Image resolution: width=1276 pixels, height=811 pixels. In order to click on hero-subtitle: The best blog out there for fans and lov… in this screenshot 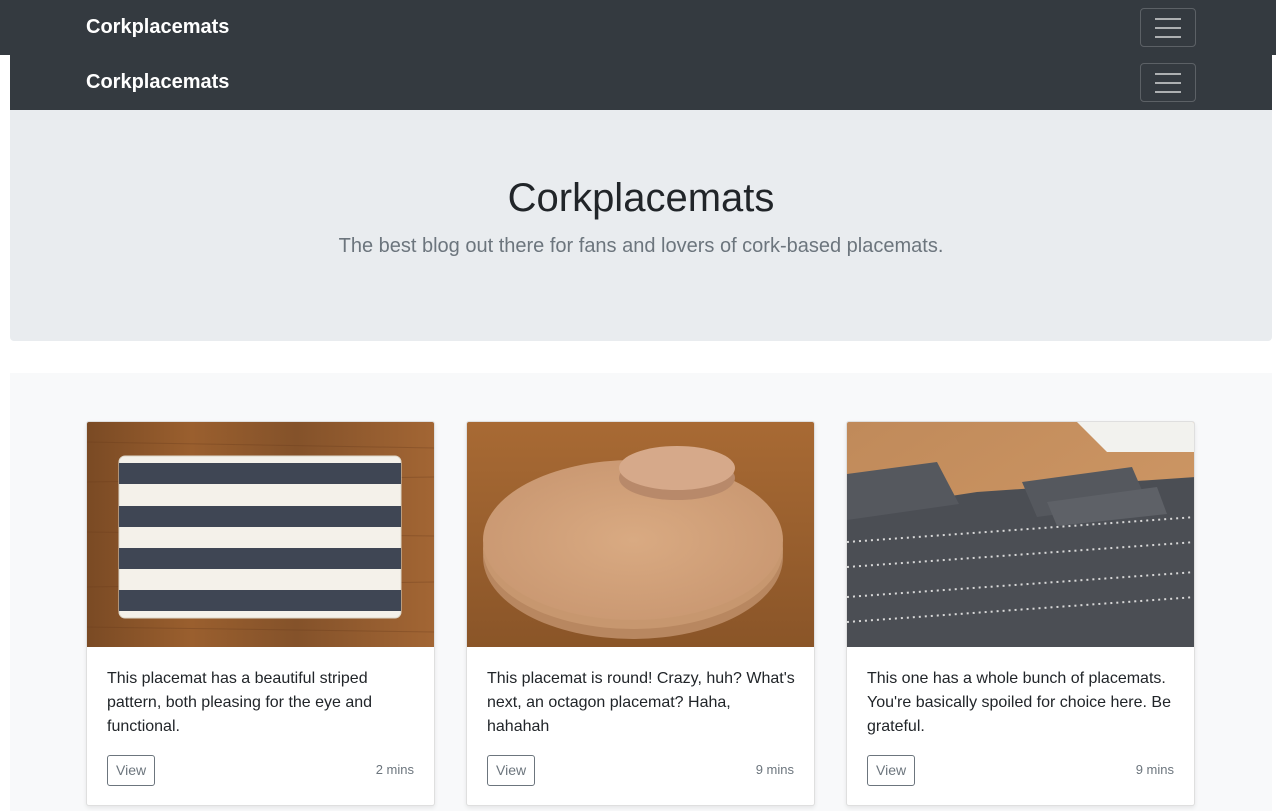, I will do `click(641, 246)`.